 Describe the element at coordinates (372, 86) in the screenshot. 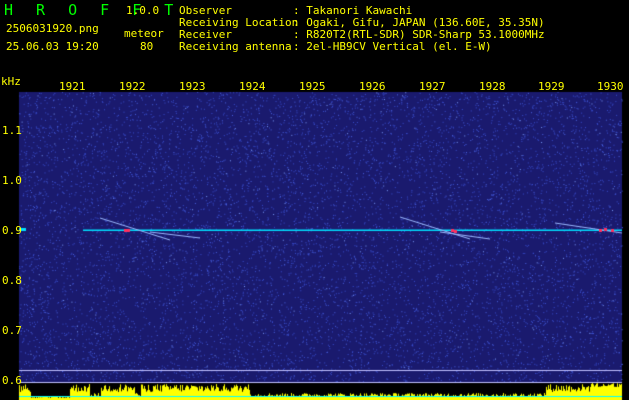

I see `x-tick-label: 1926` at that location.